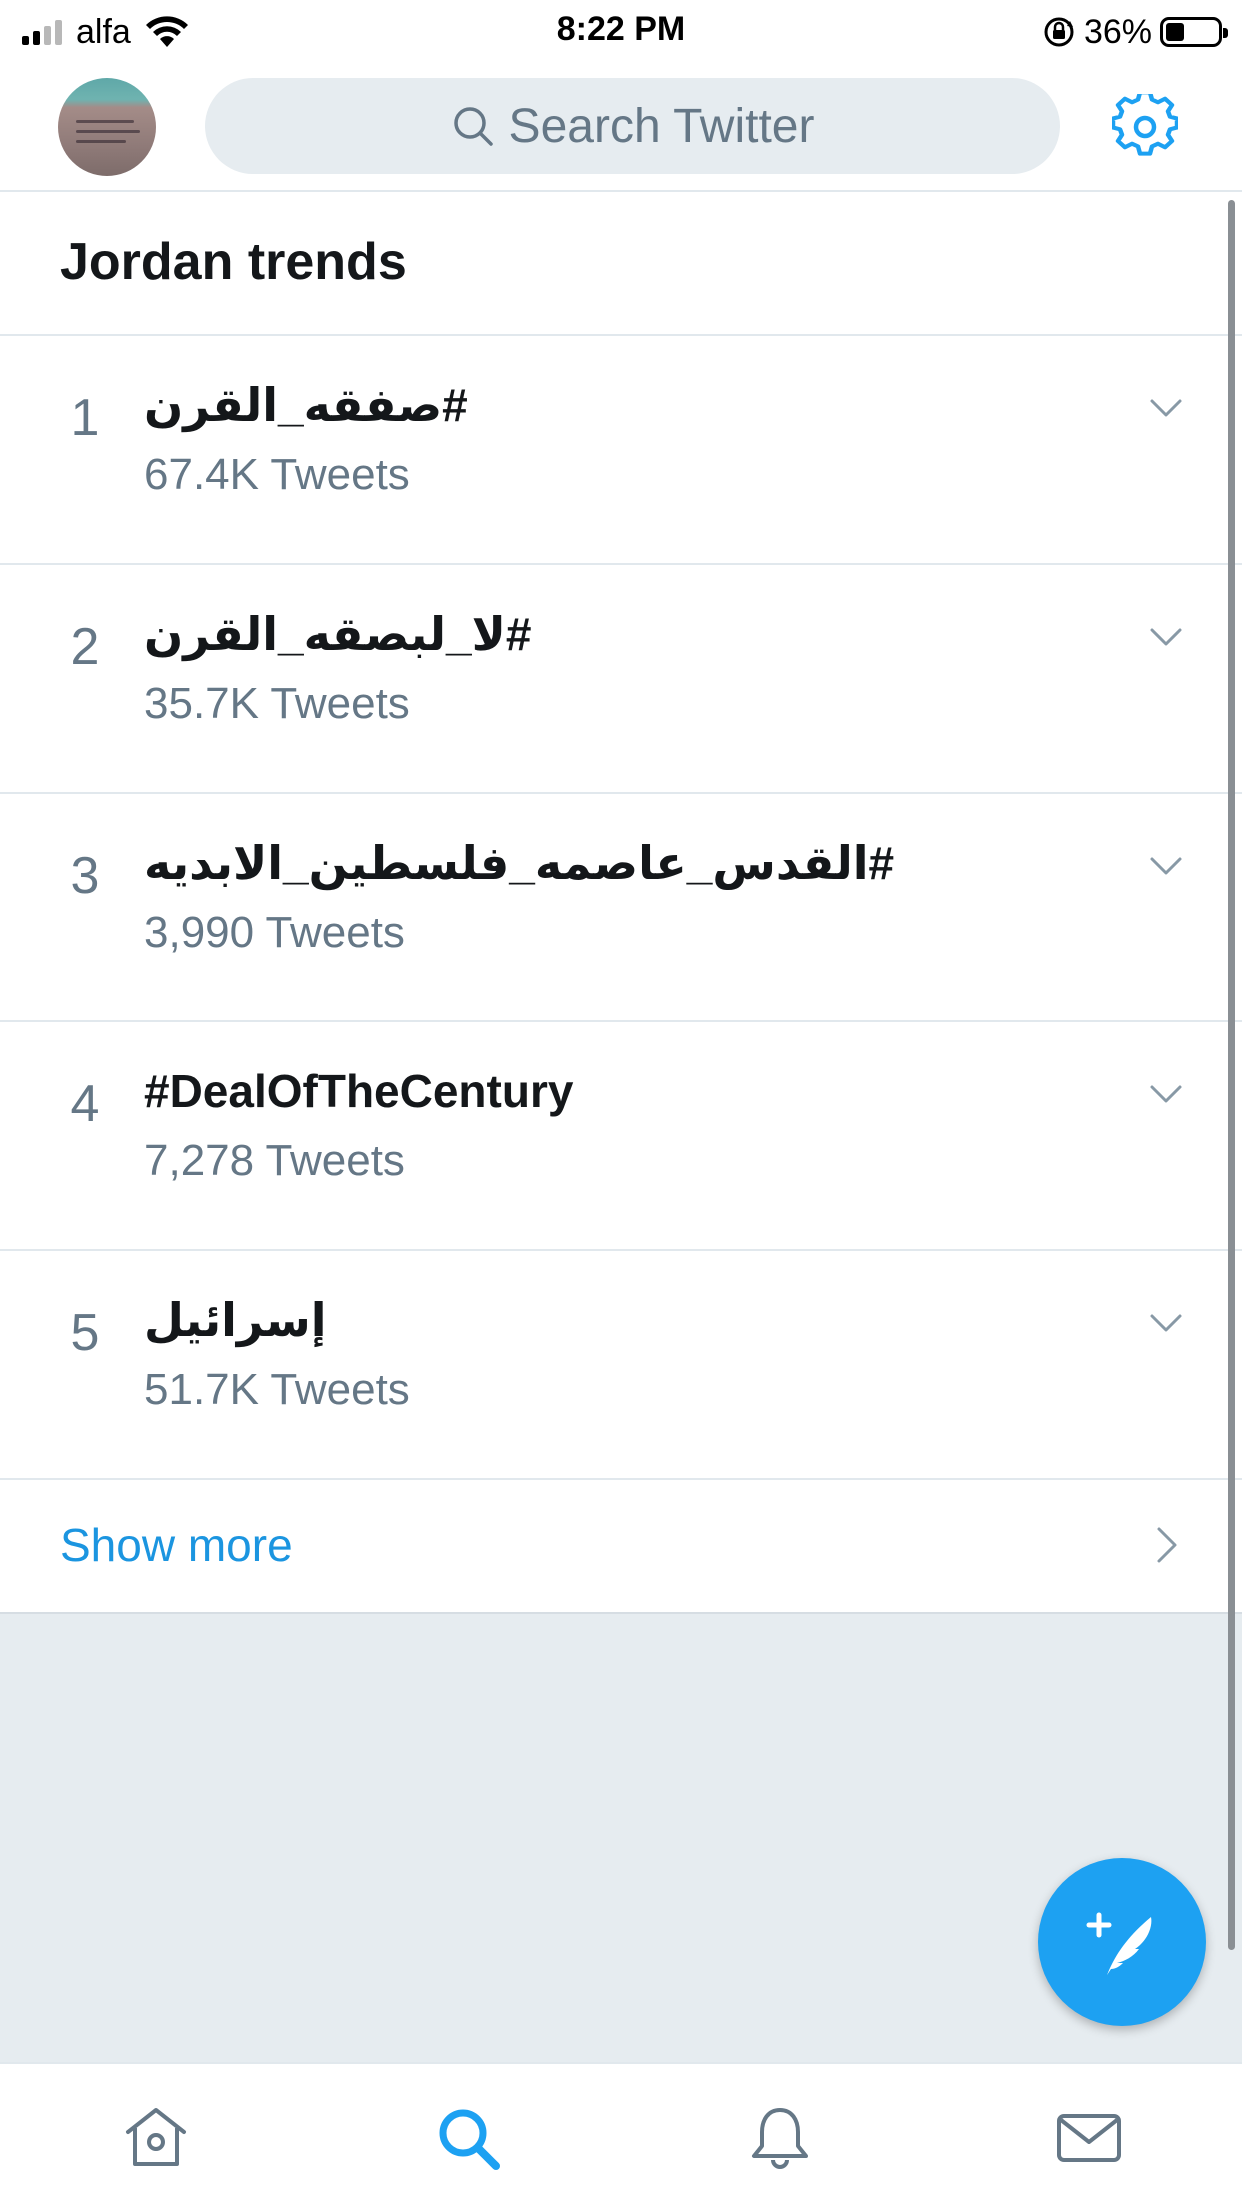  What do you see at coordinates (1231, 1075) in the screenshot?
I see `scrollbar` at bounding box center [1231, 1075].